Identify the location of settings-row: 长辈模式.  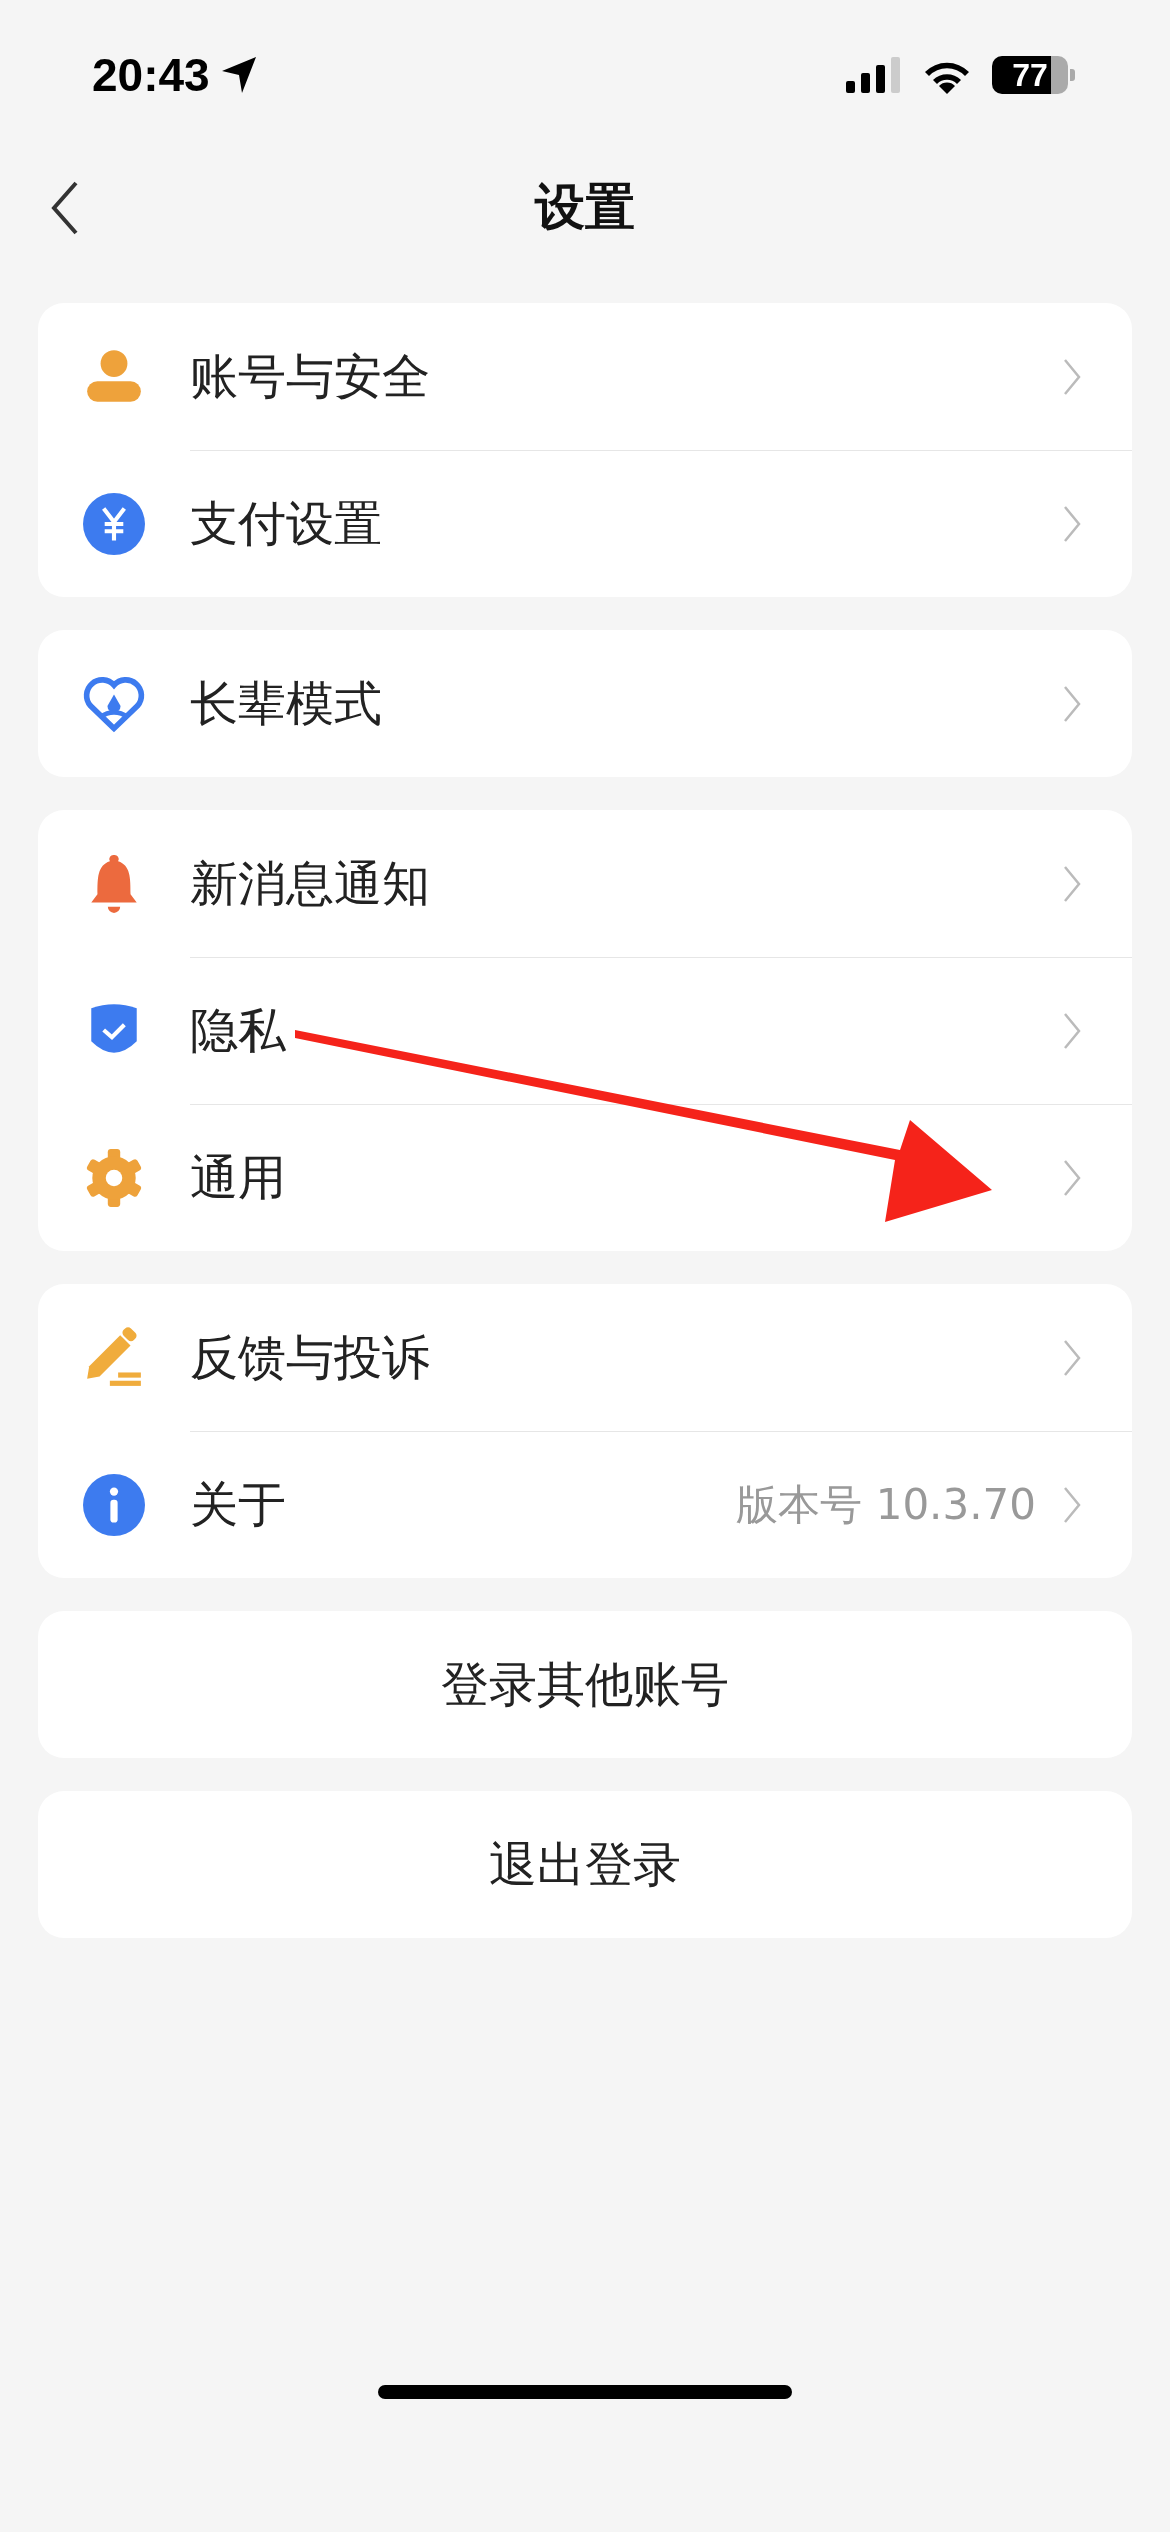
(585, 703).